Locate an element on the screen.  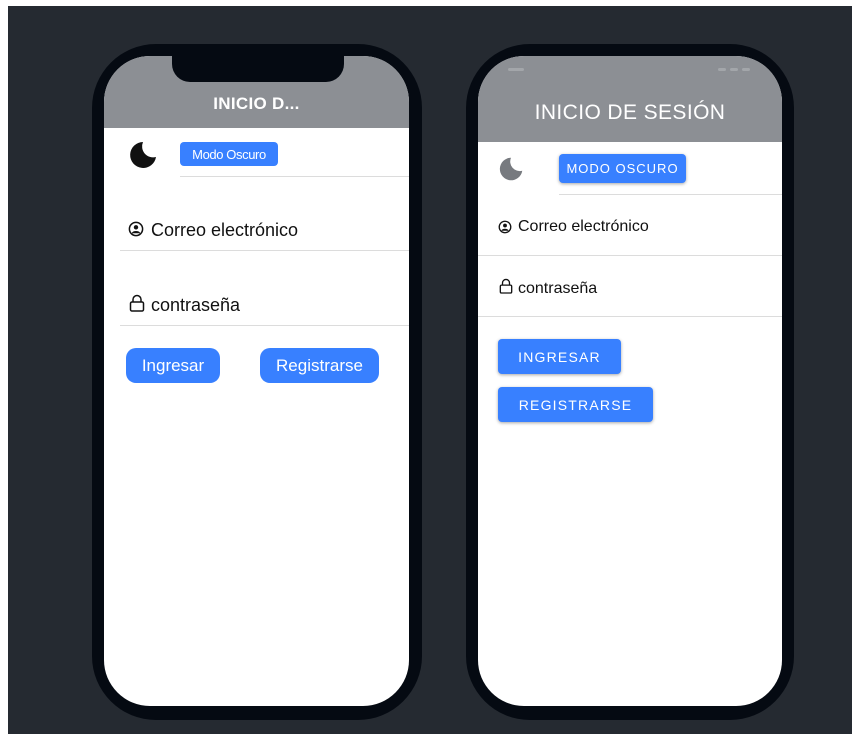
ios-dark-mode-toggle: Modo Oscuro is located at coordinates (229, 154).